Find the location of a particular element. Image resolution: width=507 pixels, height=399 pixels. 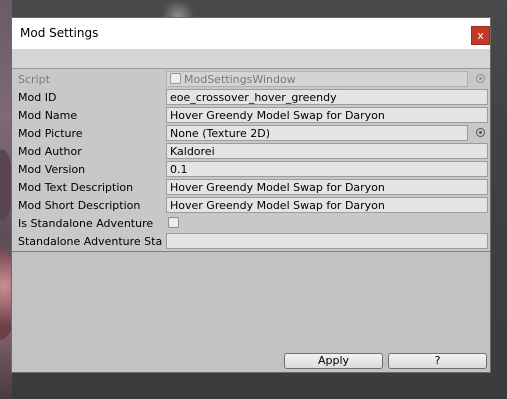

mod-version-field: 0.1 is located at coordinates (327, 169).